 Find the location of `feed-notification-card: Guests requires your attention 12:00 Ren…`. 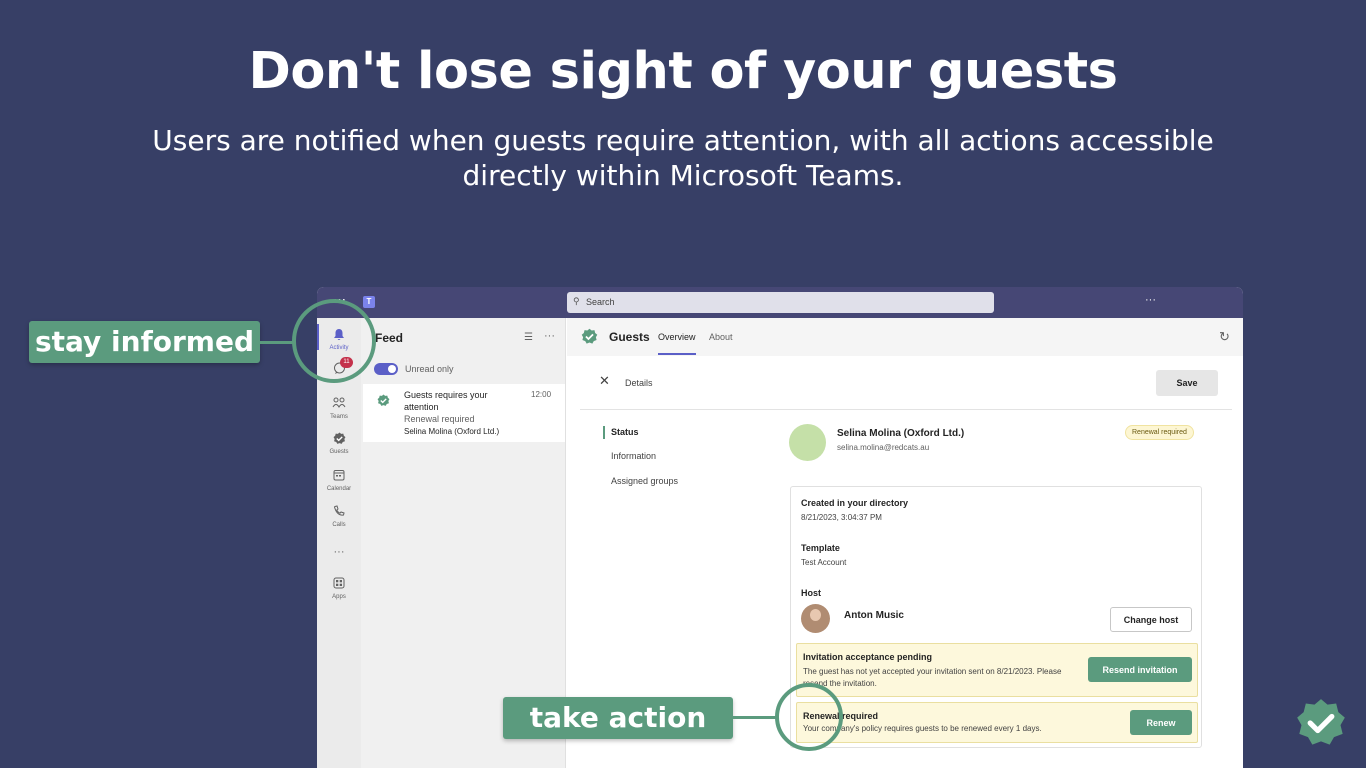

feed-notification-card: Guests requires your attention 12:00 Ren… is located at coordinates (464, 413).